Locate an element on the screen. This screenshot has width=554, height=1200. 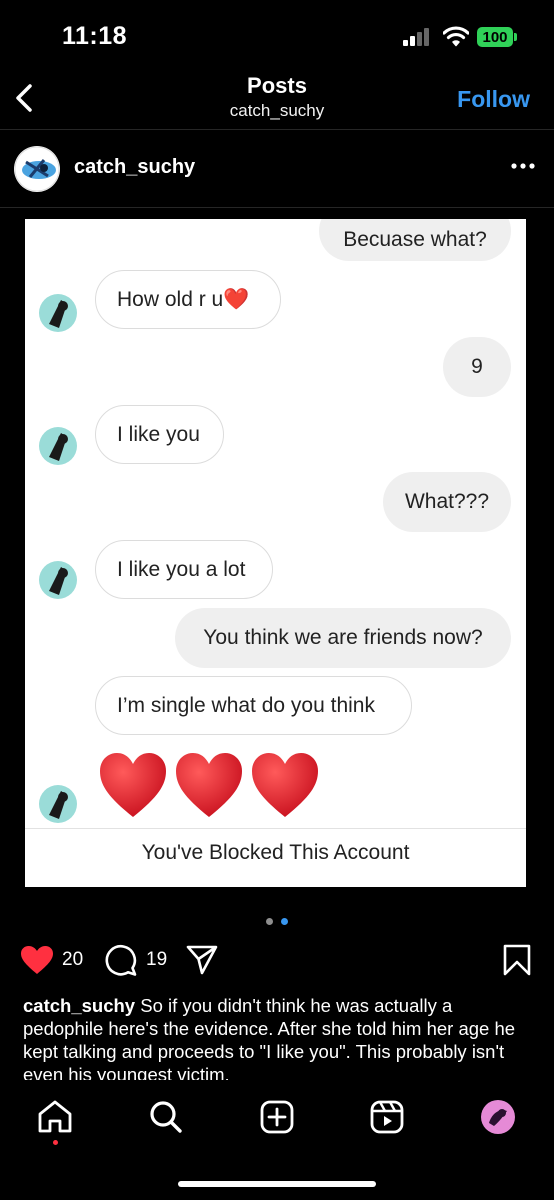
share-icon is located at coordinates (202, 960).